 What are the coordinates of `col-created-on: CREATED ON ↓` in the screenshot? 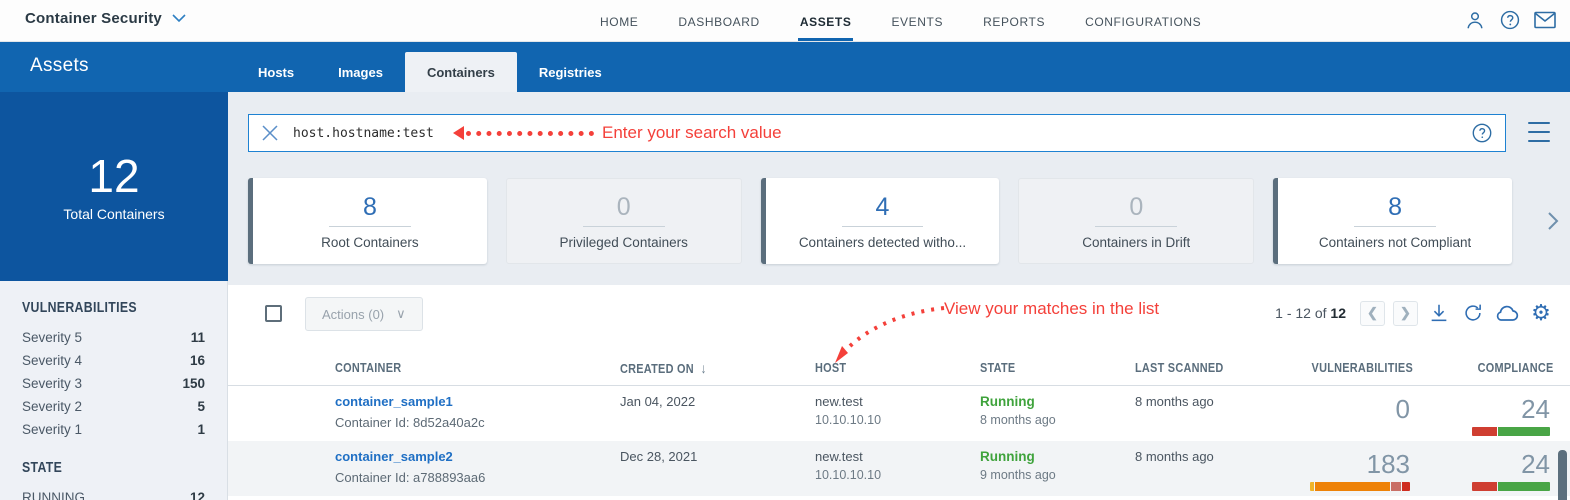 It's located at (702, 368).